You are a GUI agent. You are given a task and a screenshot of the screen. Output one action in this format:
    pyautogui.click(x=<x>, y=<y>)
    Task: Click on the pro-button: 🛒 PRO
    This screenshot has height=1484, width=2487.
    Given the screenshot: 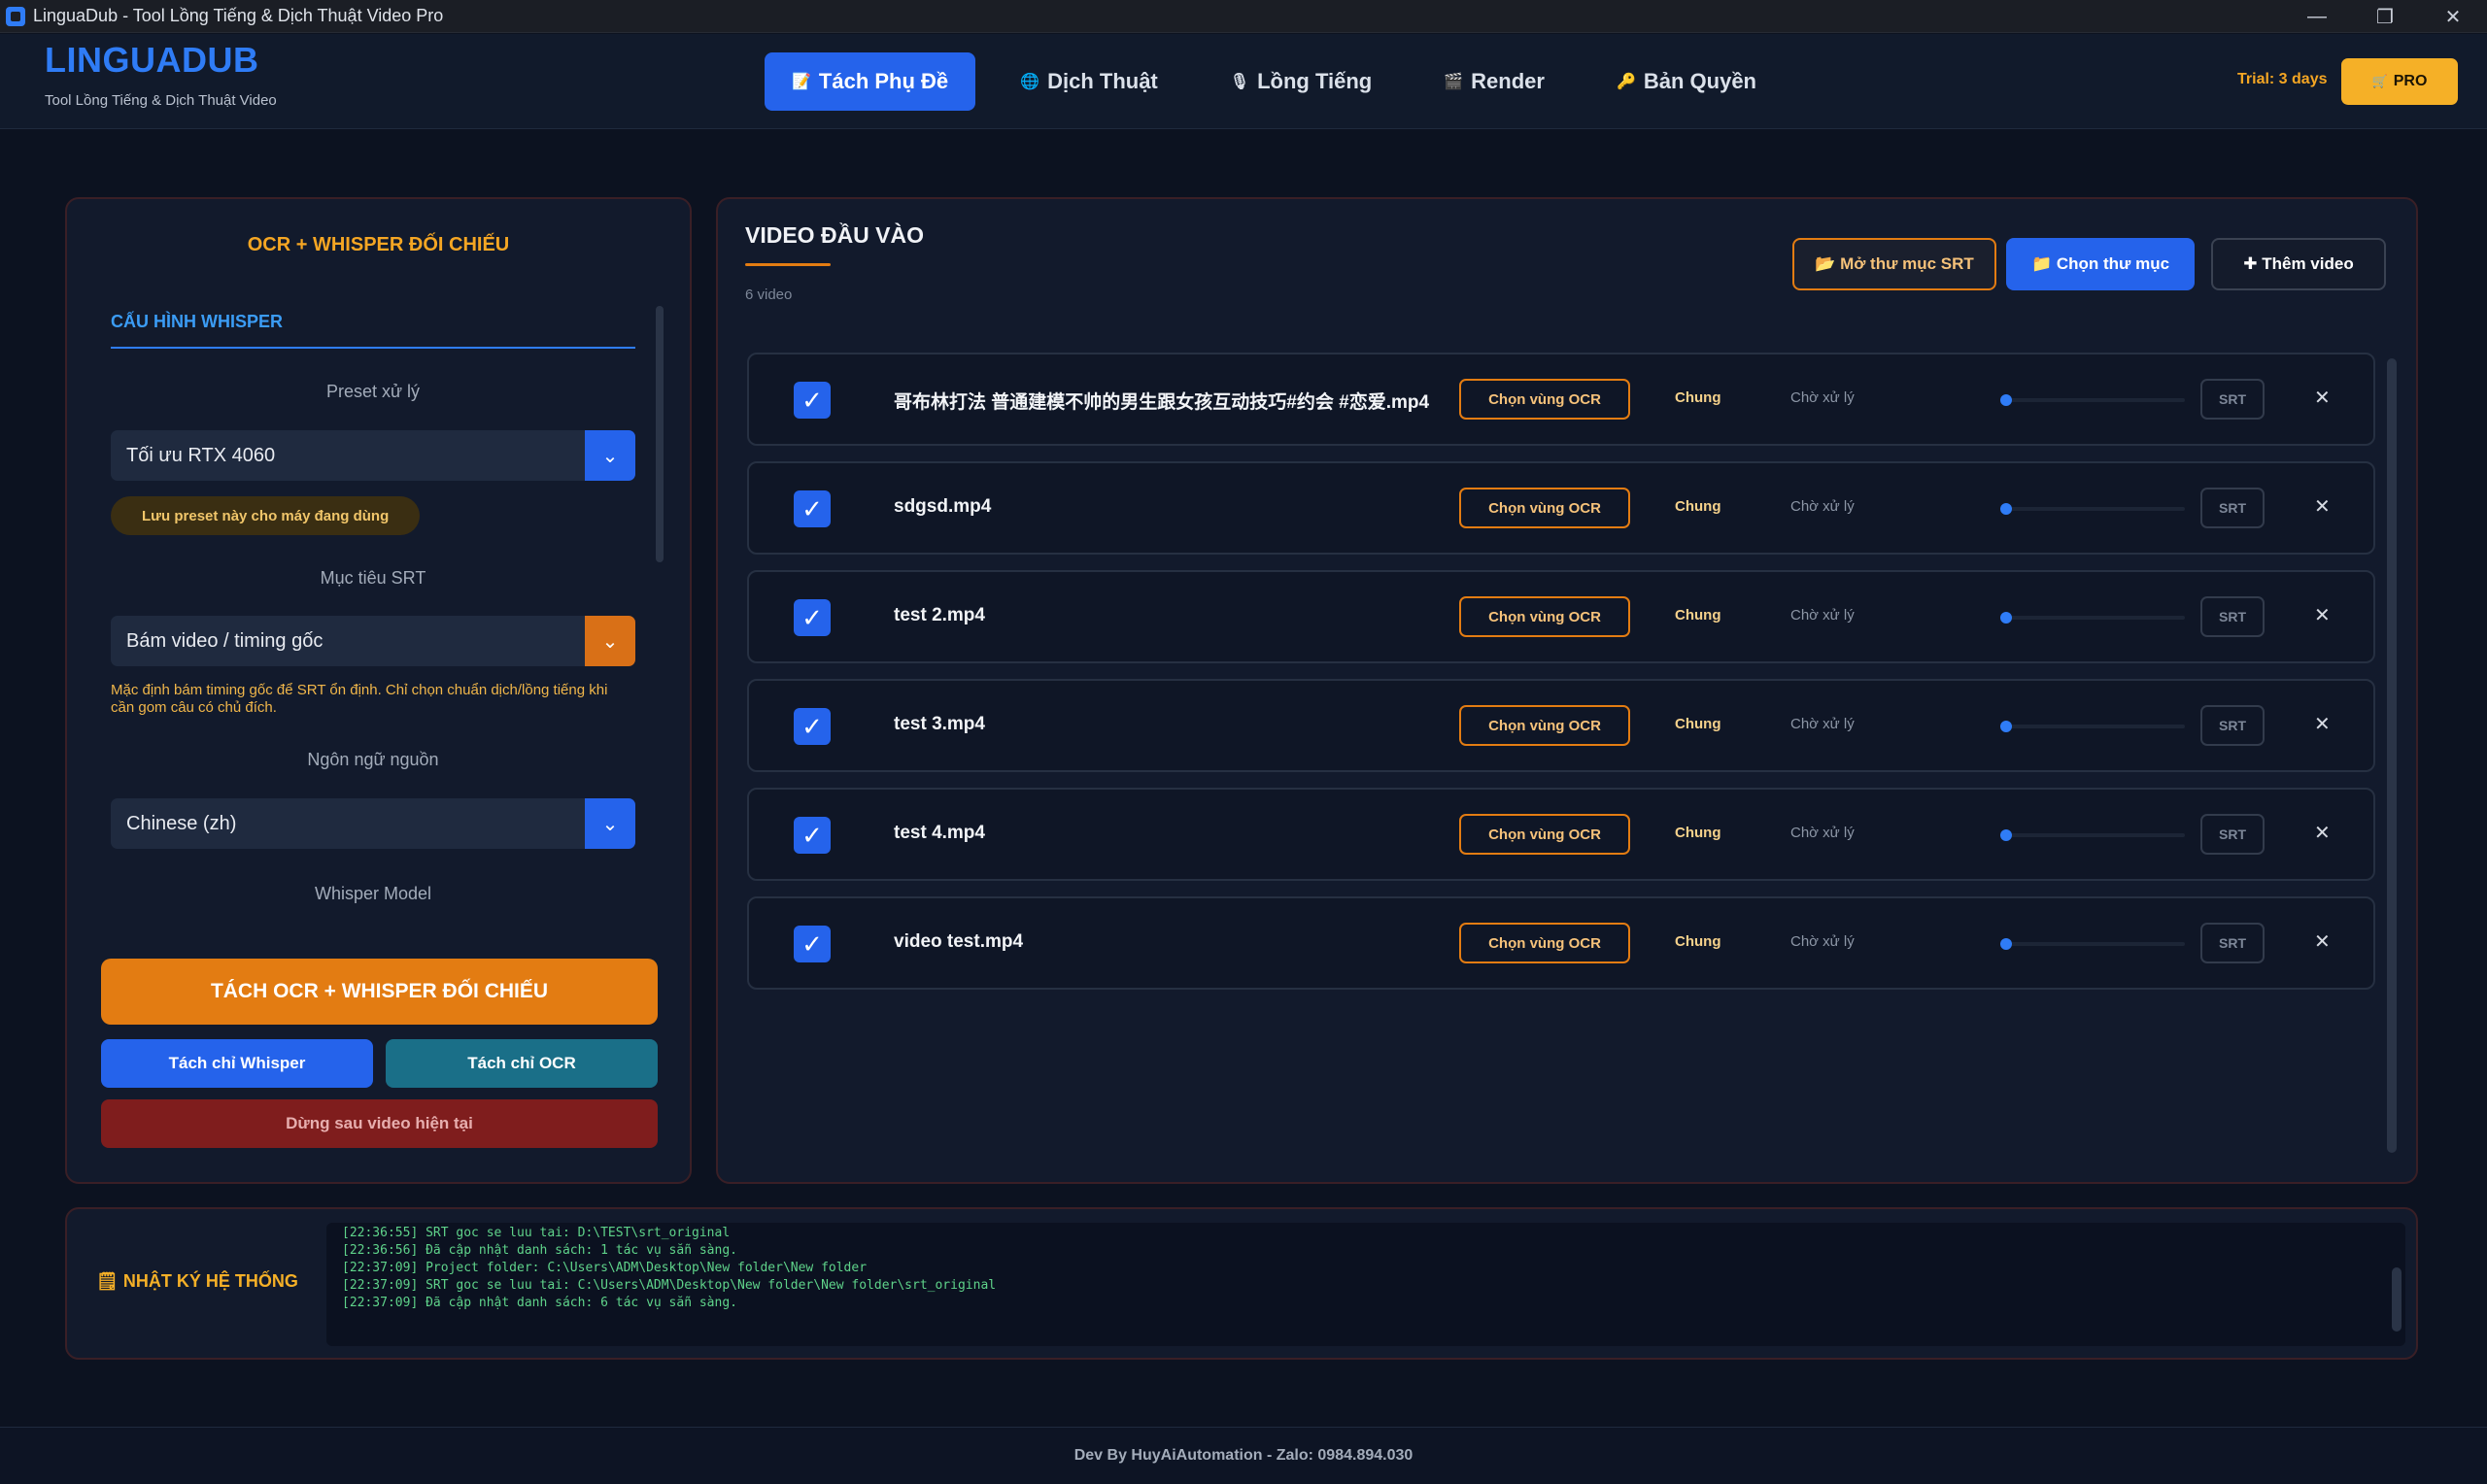 What is the action you would take?
    pyautogui.click(x=2399, y=82)
    